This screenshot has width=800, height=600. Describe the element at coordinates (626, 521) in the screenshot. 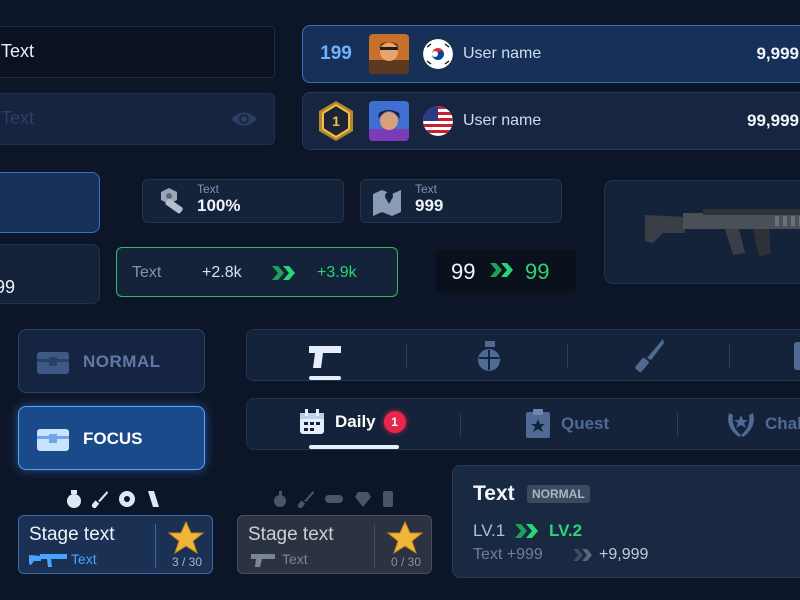

I see `level-info-card: Text NORMAL LV.1 LV.2 Text +999 +9,999` at that location.